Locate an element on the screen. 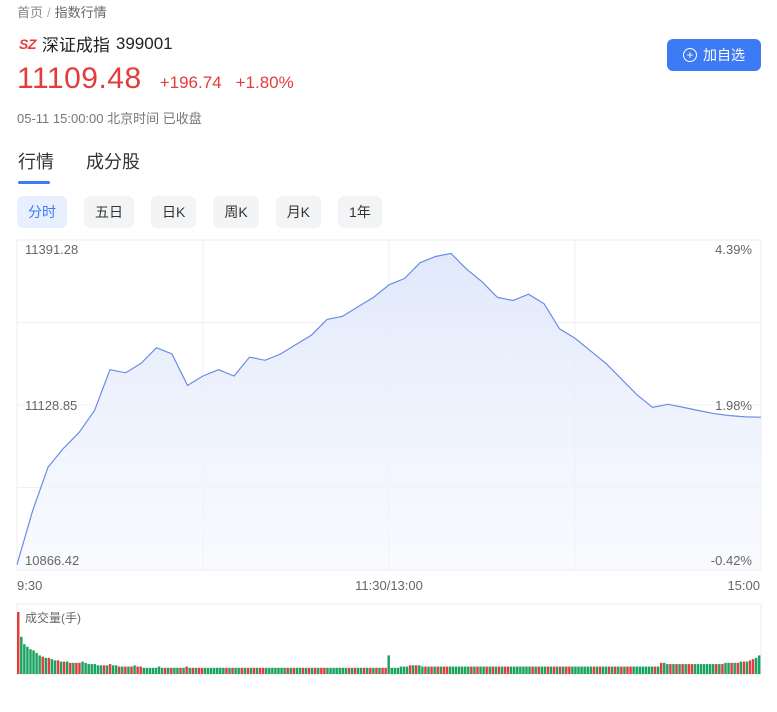 This screenshot has height=712, width=777. period-selector: 分时 五日 日K 周K 月K 1年 is located at coordinates (208, 212).